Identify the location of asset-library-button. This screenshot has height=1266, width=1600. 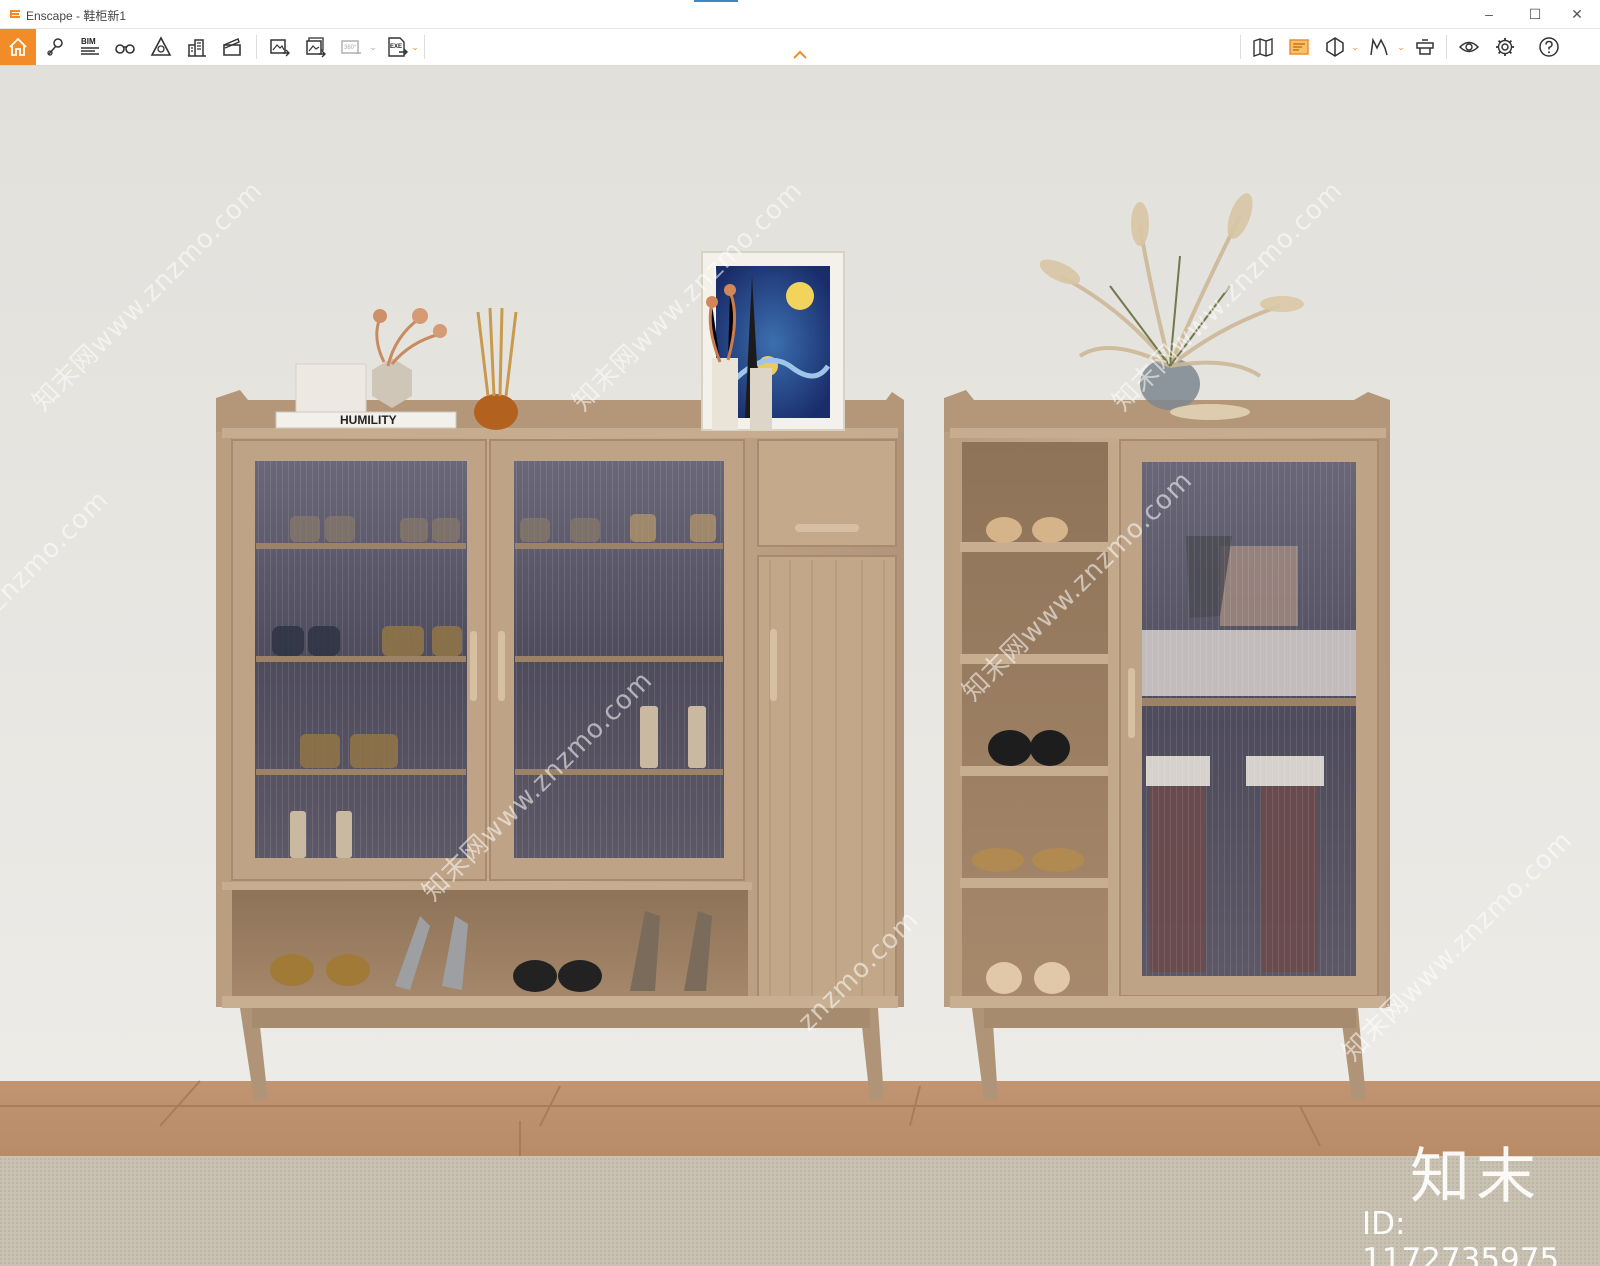
(161, 47).